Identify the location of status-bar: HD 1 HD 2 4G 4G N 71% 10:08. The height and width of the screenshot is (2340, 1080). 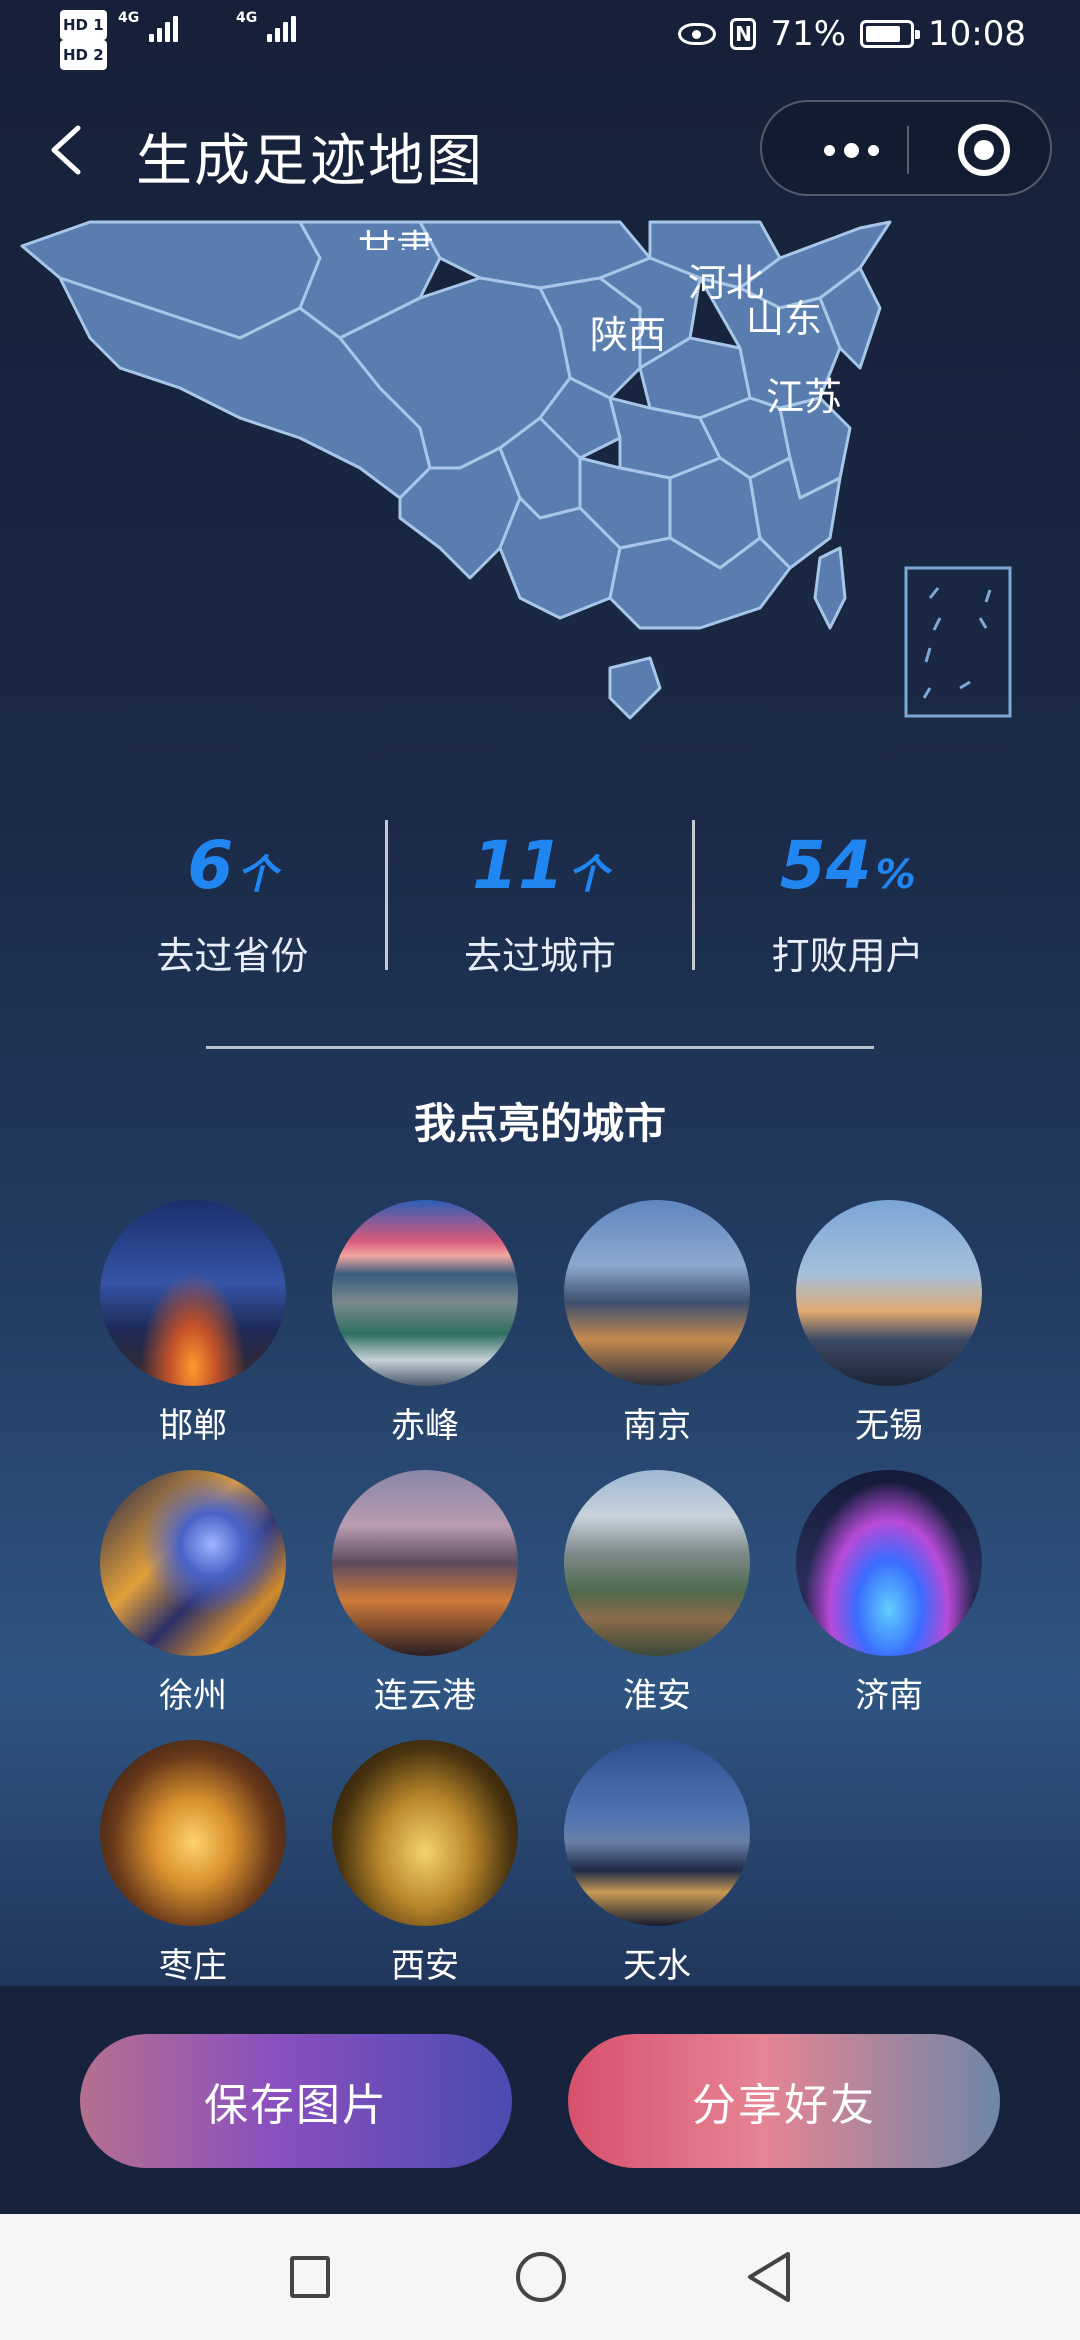
(540, 40).